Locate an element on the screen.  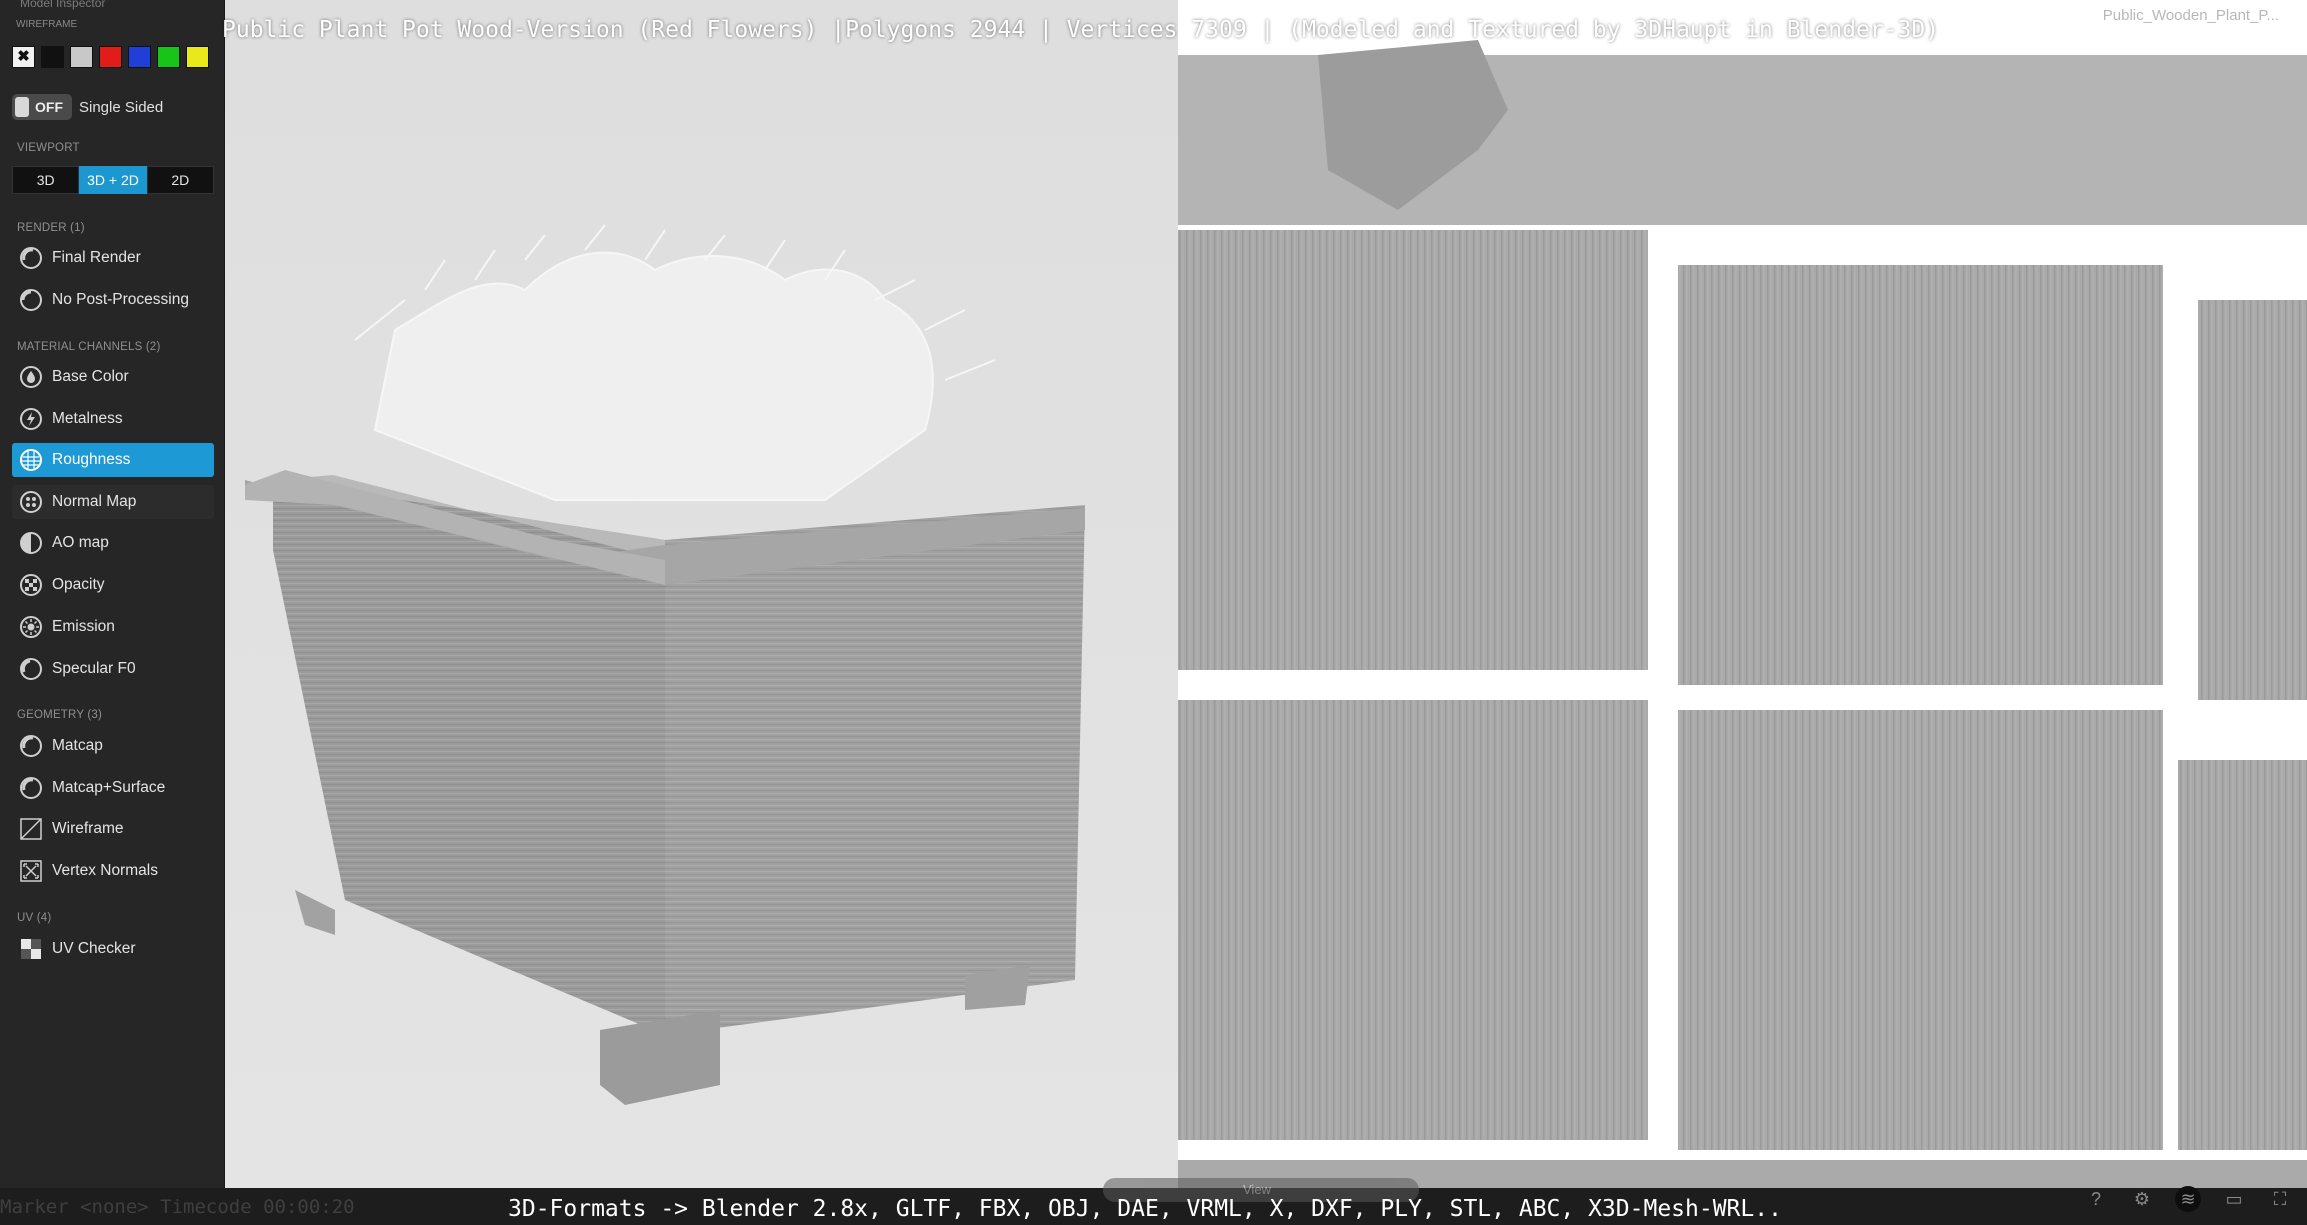
uv-checker-icon is located at coordinates (30, 949).